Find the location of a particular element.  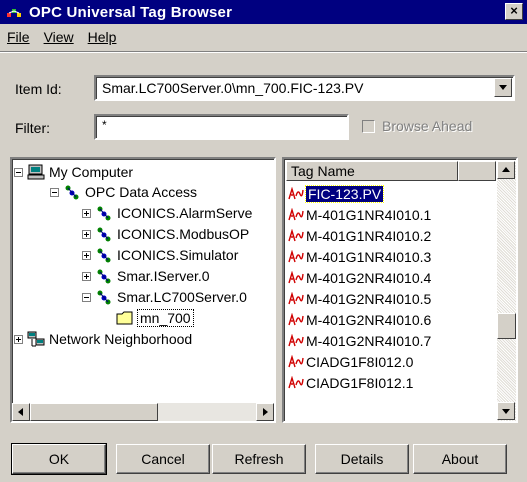

tree-node-mn-700: mn_700 is located at coordinates (155, 318).